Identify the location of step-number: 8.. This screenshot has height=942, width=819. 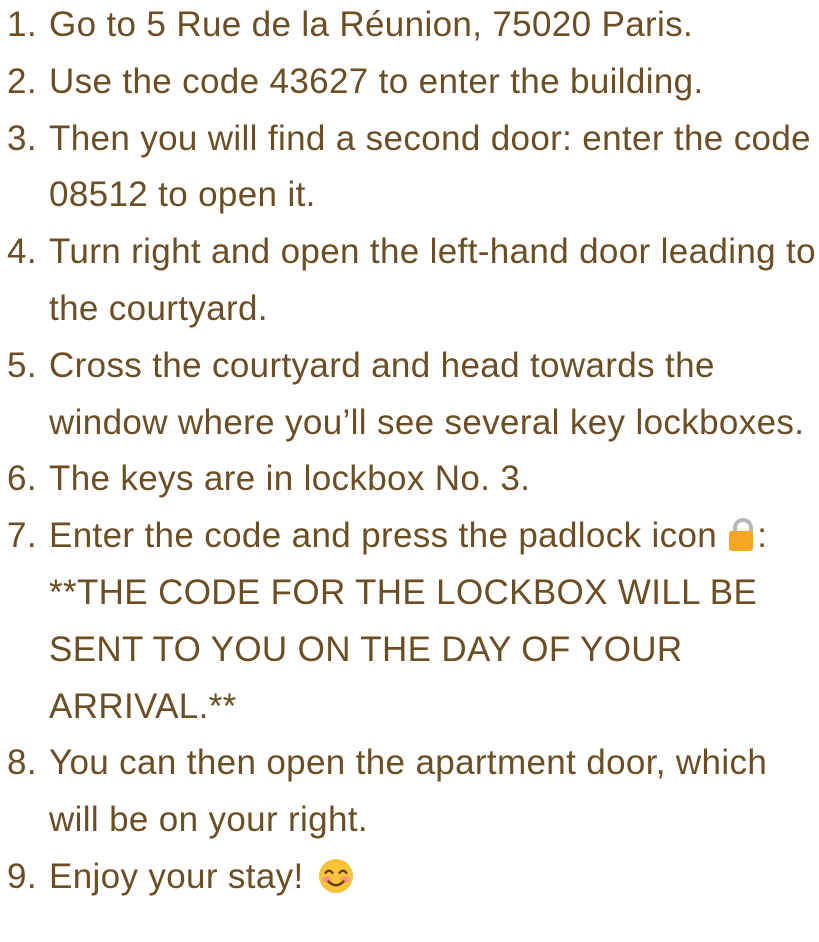
(22, 763).